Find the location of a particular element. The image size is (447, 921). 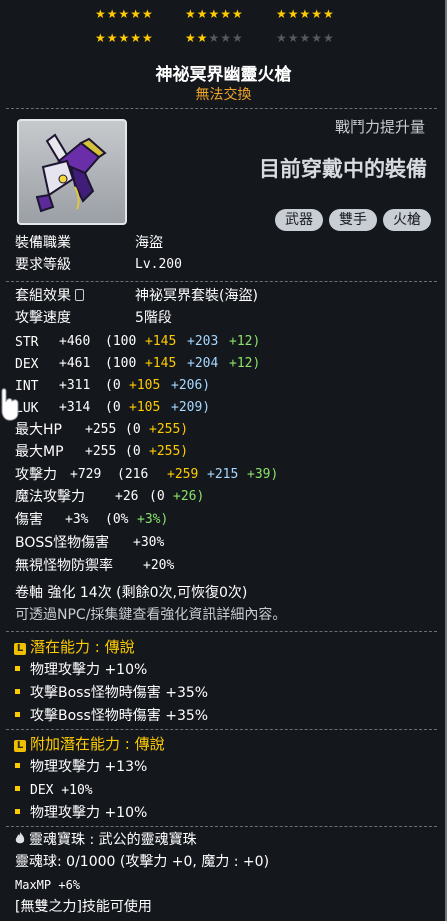

stat-total: +311 is located at coordinates (75, 385).